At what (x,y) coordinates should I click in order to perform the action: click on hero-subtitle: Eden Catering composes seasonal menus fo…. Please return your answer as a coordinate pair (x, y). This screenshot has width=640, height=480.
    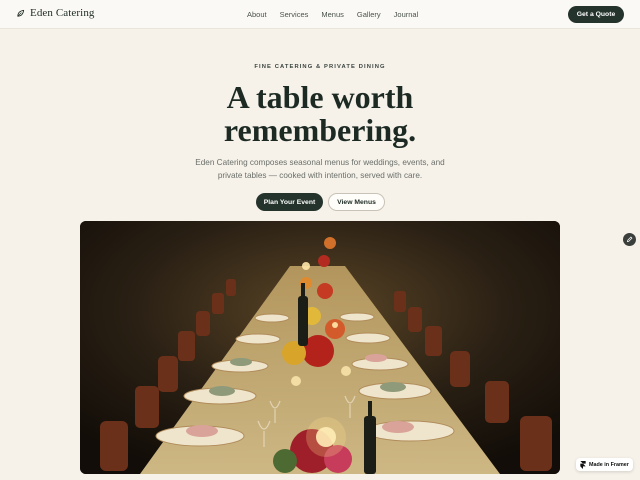
    Looking at the image, I should click on (320, 169).